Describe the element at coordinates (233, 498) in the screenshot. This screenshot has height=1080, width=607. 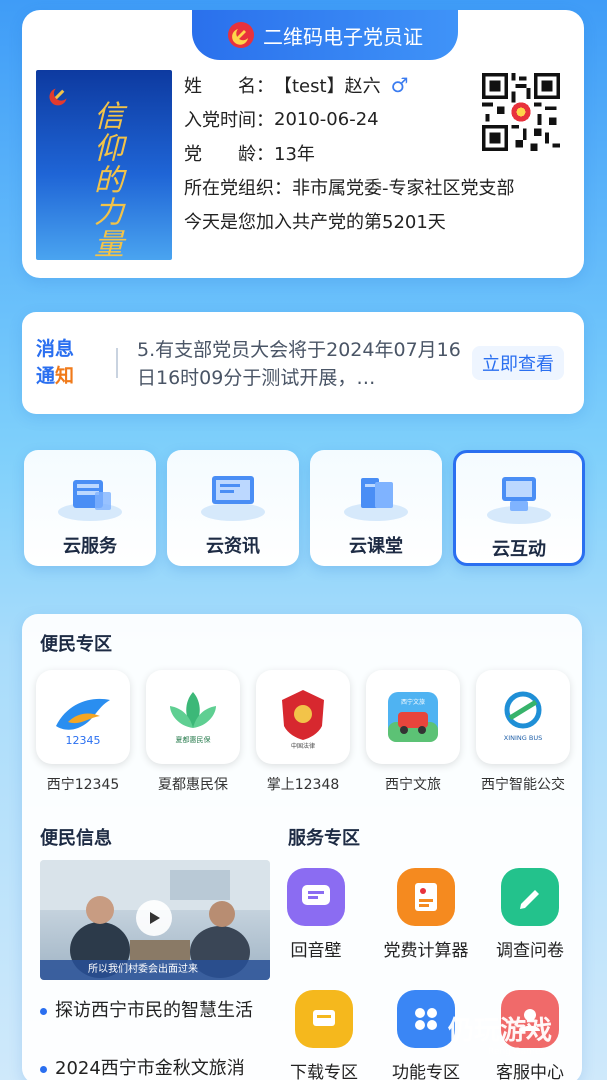
I see `cloud-news-icon` at that location.